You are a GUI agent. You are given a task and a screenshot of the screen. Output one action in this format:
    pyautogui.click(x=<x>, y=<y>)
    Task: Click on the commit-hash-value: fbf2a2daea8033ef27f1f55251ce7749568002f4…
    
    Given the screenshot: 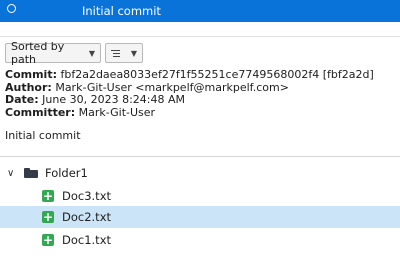 What is the action you would take?
    pyautogui.click(x=217, y=74)
    